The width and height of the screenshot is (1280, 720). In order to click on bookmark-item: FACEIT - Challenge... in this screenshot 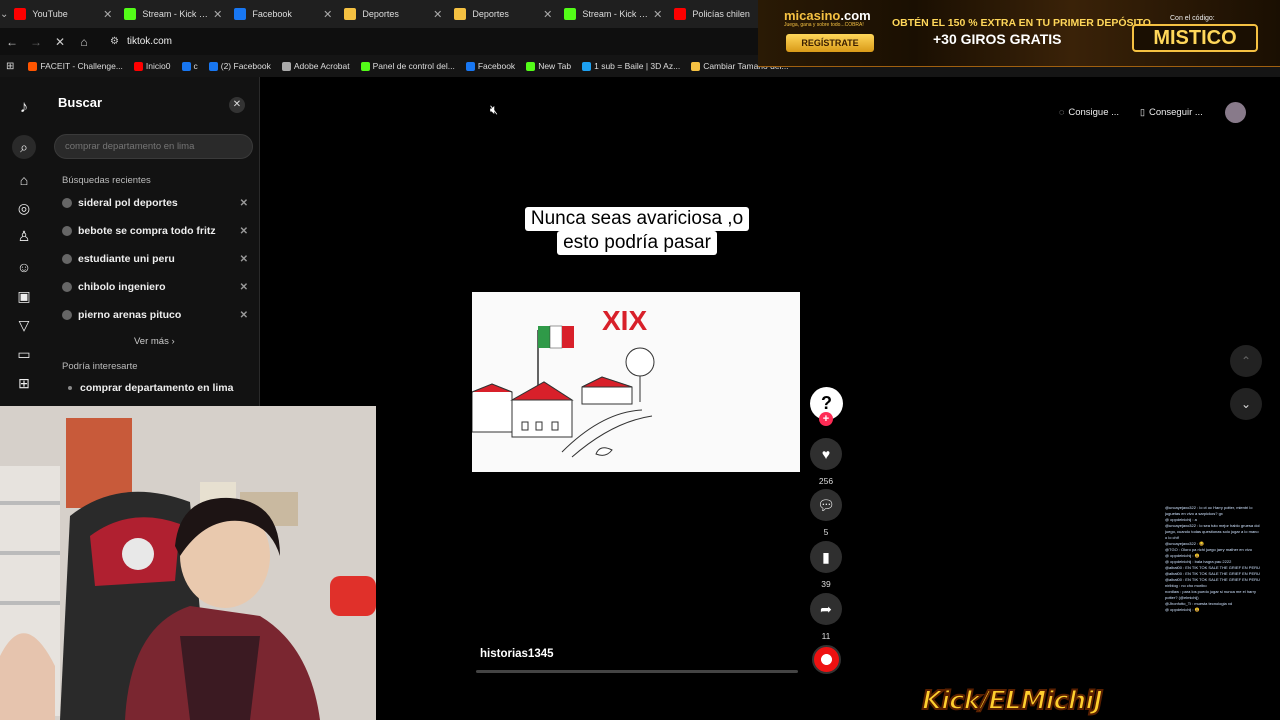, I will do `click(75, 66)`.